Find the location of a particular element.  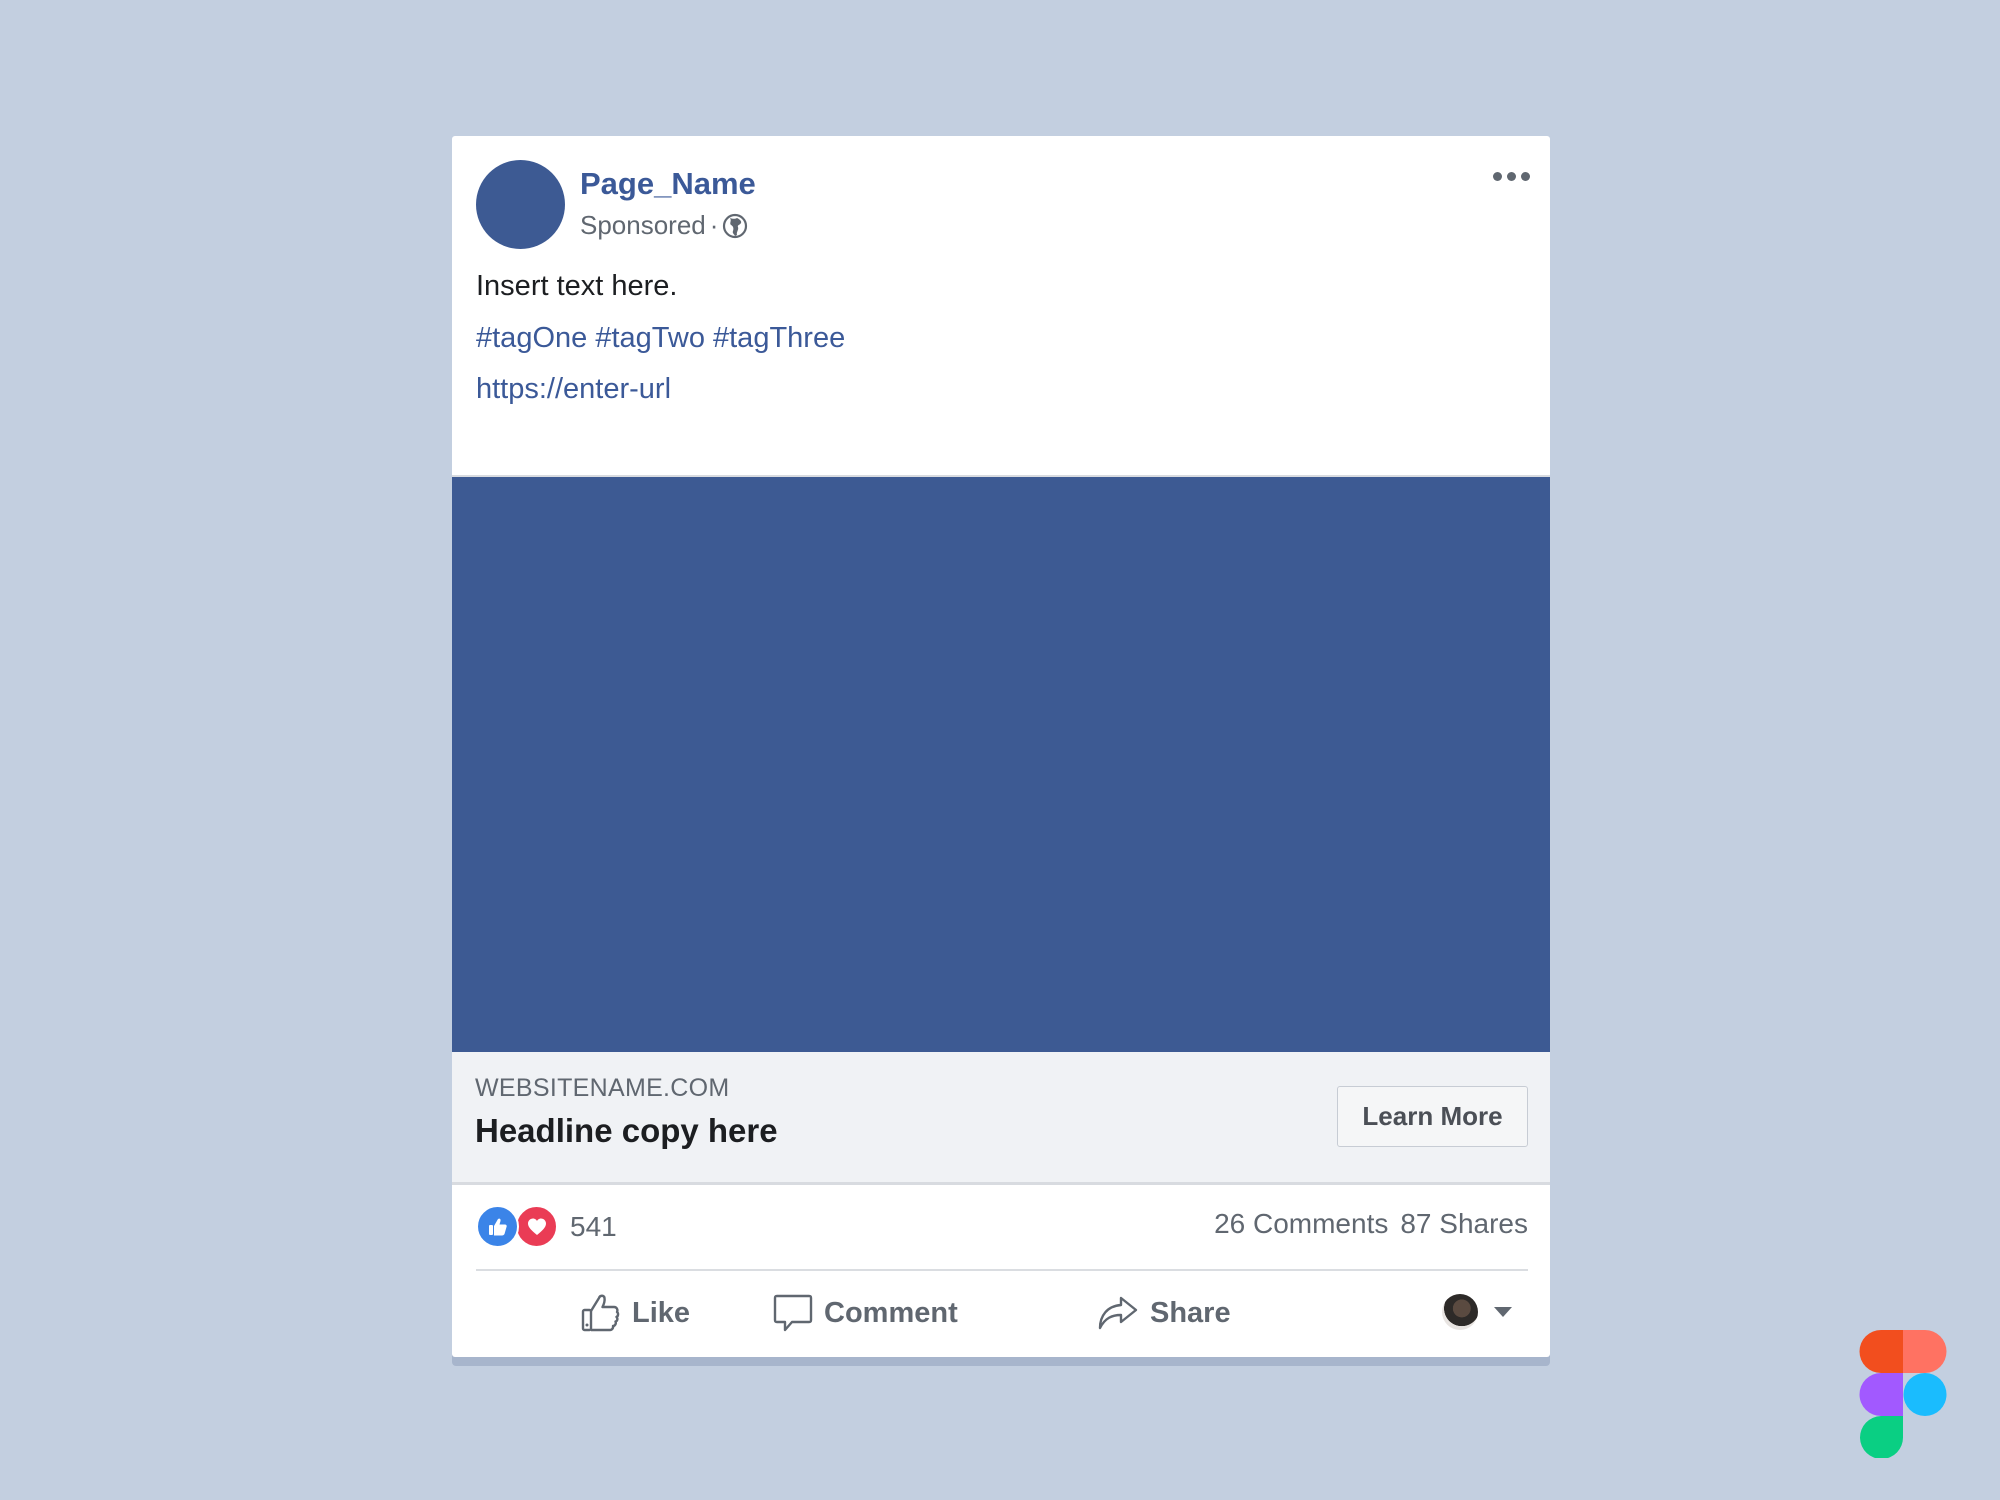

comment-button: Comment is located at coordinates (865, 1313).